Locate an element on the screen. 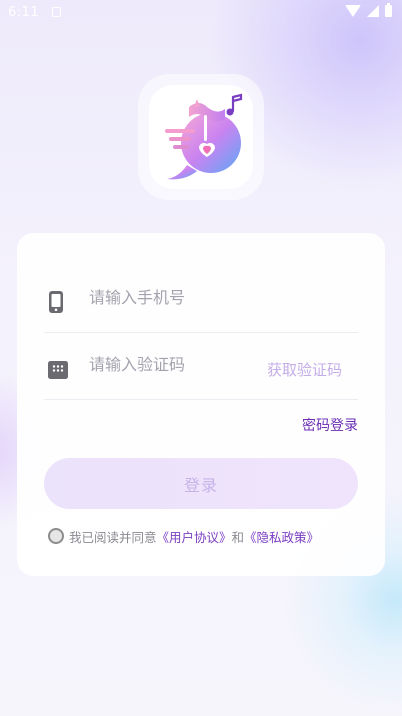  agreement-prefix: 我已阅读并同意 is located at coordinates (113, 537).